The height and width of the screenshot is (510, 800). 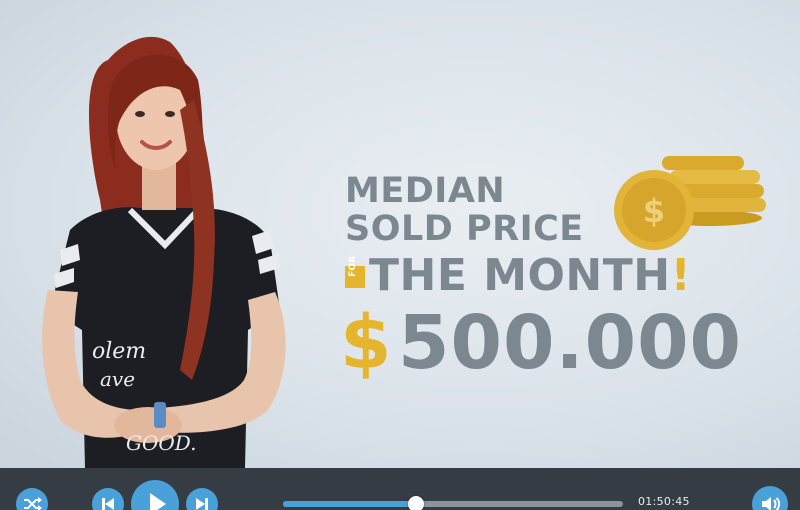 What do you see at coordinates (771, 503) in the screenshot?
I see `volume-icon` at bounding box center [771, 503].